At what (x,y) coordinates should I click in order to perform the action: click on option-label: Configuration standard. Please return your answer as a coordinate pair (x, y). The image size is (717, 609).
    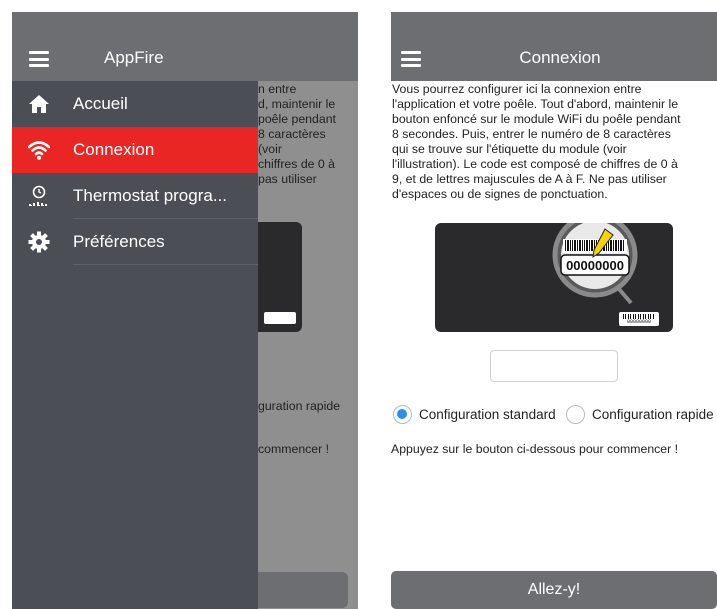
    Looking at the image, I should click on (487, 414).